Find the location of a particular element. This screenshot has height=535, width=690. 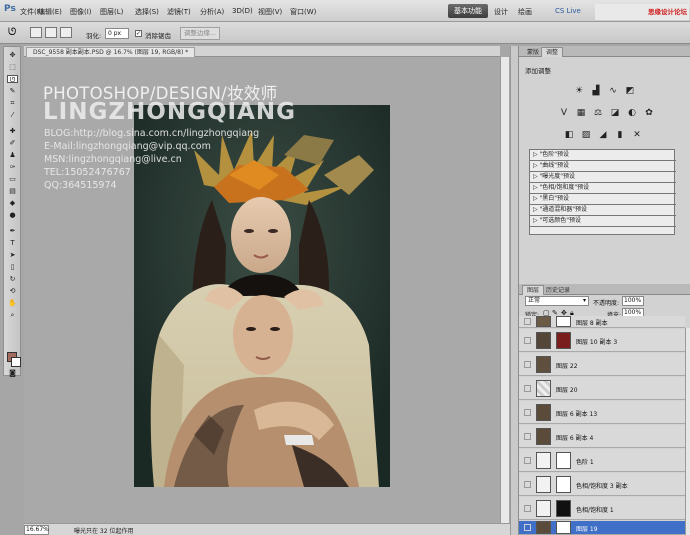

menu-select: 选择(S) is located at coordinates (147, 12).